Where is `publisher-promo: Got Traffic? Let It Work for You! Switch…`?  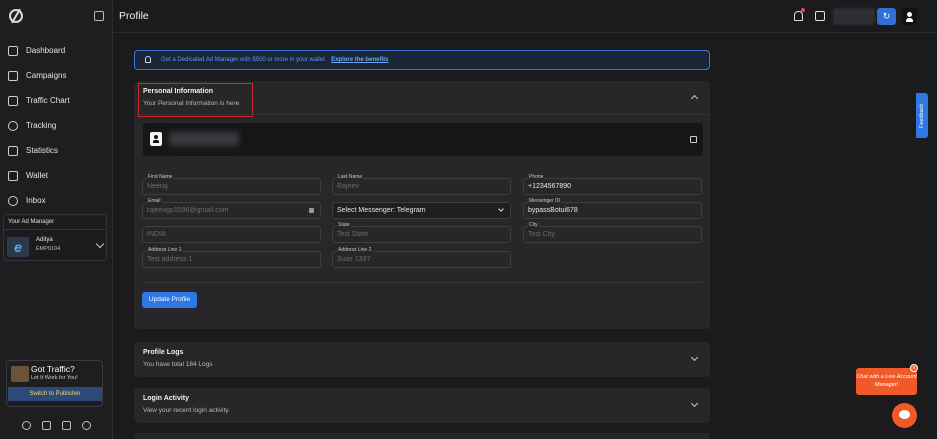 publisher-promo: Got Traffic? Let It Work for You! Switch… is located at coordinates (54, 383).